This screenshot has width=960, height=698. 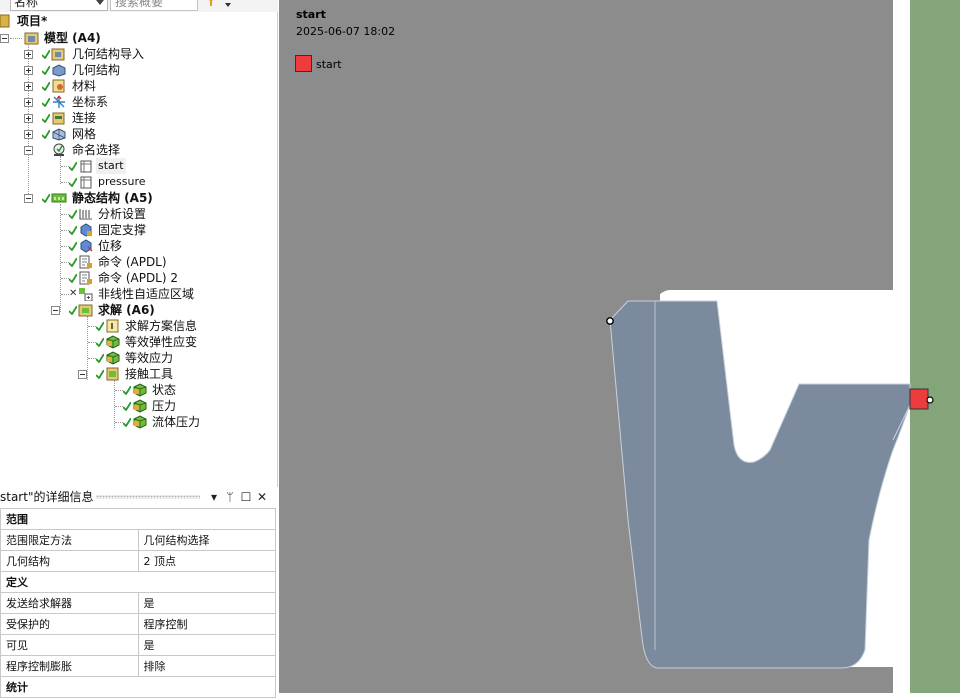 What do you see at coordinates (85, 310) in the screenshot?
I see `solution-icon` at bounding box center [85, 310].